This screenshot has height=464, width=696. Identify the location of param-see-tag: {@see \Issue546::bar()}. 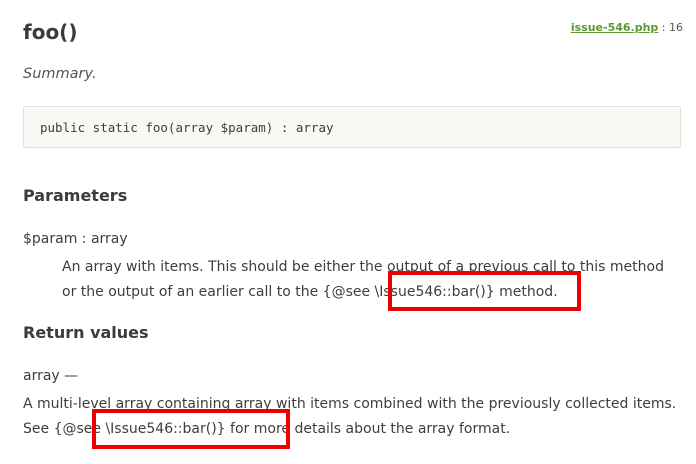
(408, 292).